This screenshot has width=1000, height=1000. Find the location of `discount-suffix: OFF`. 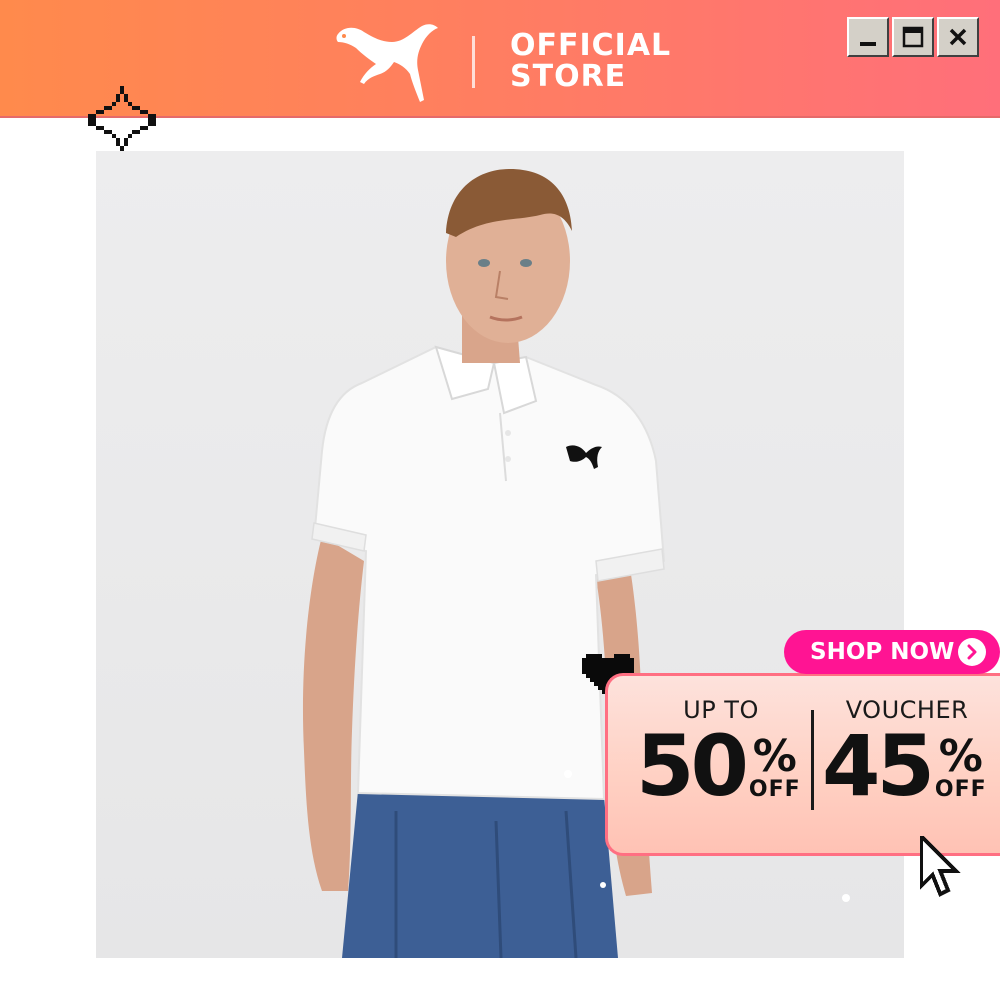

discount-suffix: OFF is located at coordinates (774, 789).